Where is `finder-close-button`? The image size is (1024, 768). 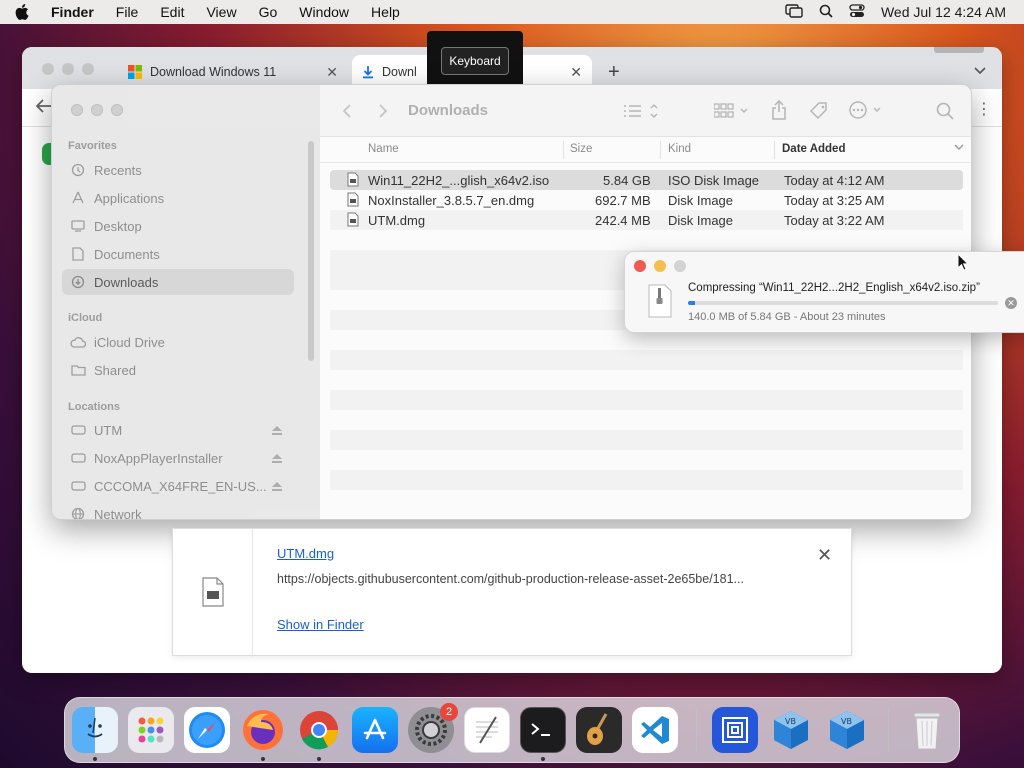
finder-close-button is located at coordinates (77, 110).